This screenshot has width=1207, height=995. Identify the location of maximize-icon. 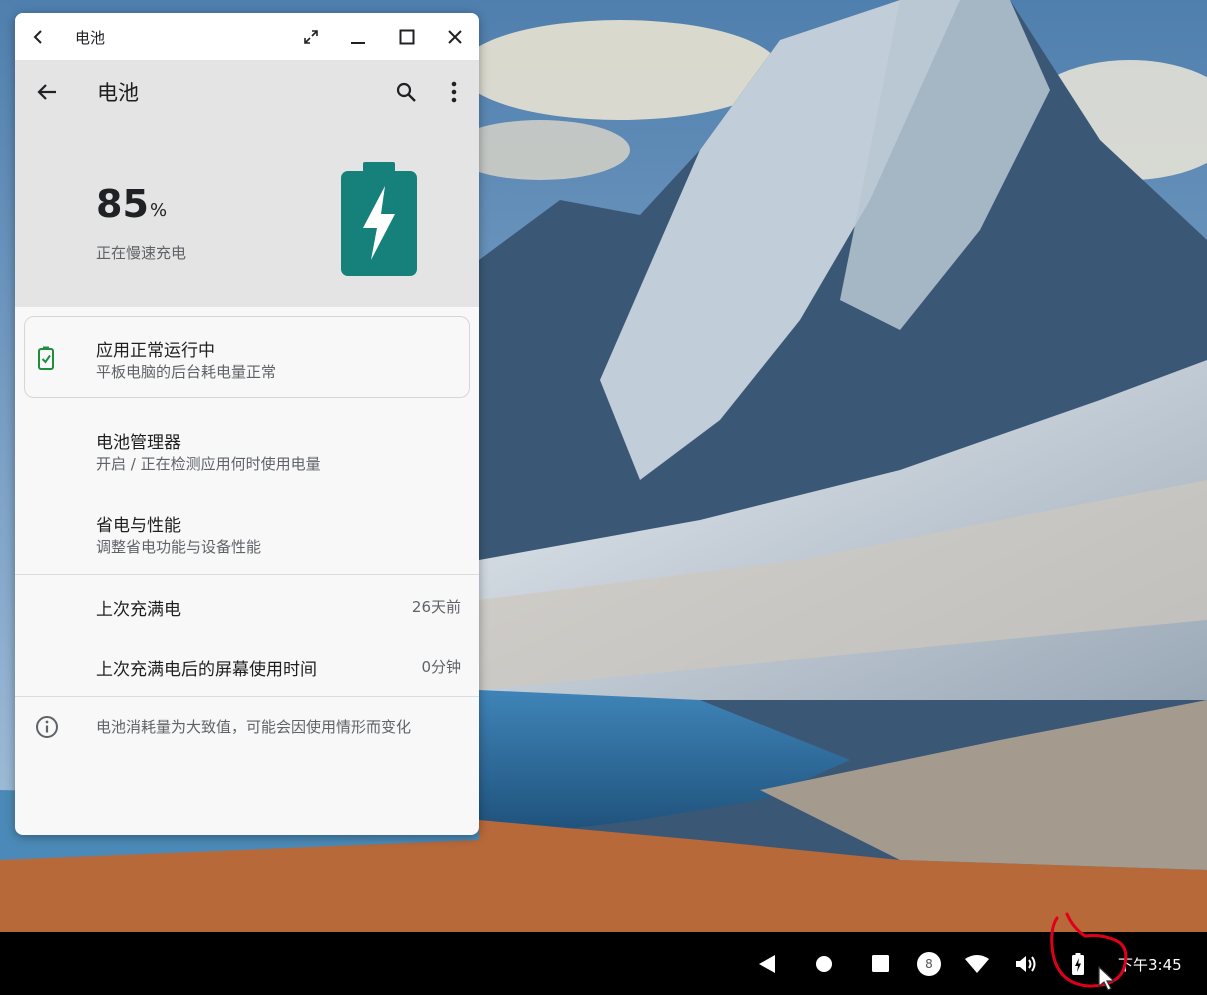
(407, 36).